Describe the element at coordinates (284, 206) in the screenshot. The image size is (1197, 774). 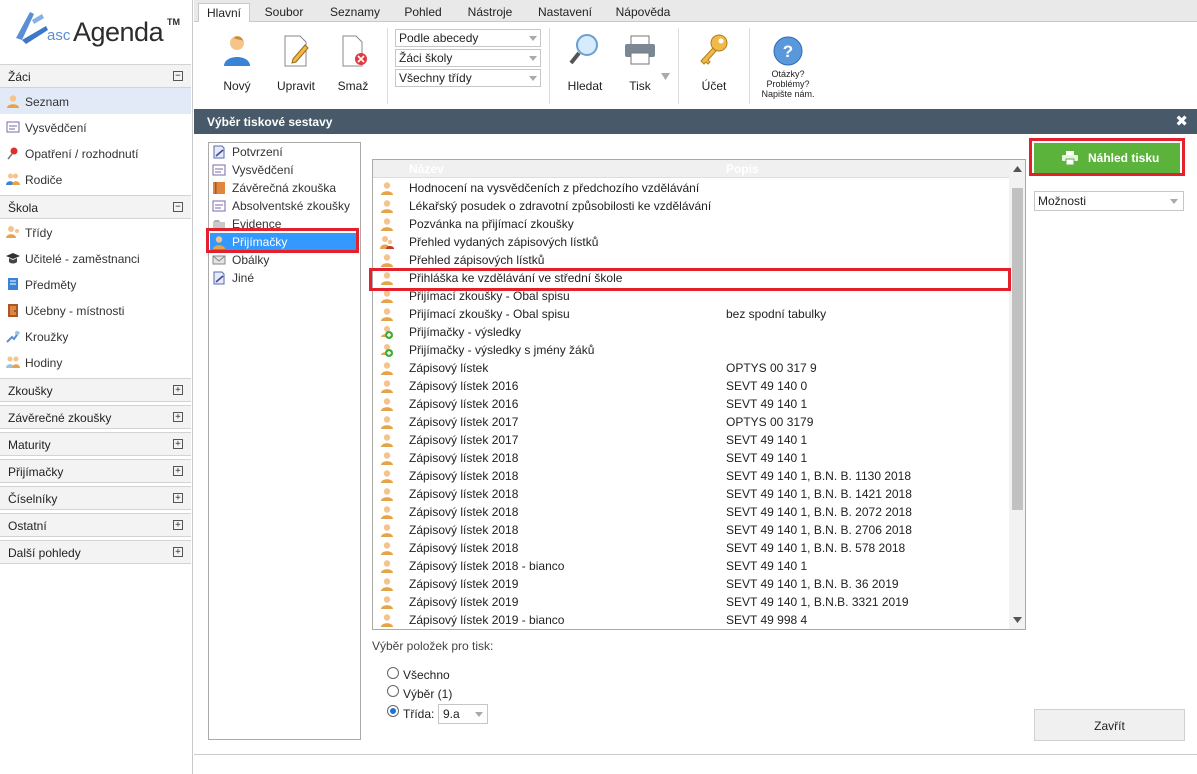
I see `category-item: Absolventské zkoušky` at that location.